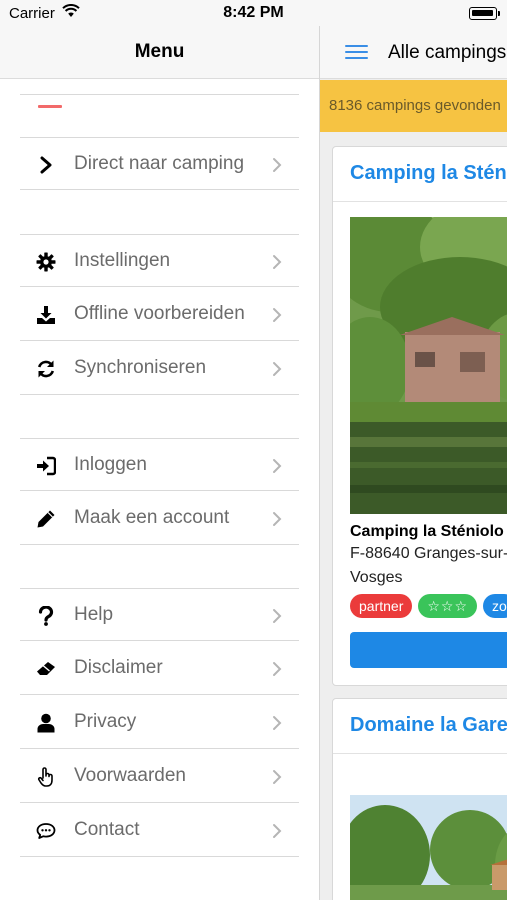 The height and width of the screenshot is (900, 507). I want to click on menu-item-label: Disclaimer, so click(118, 667).